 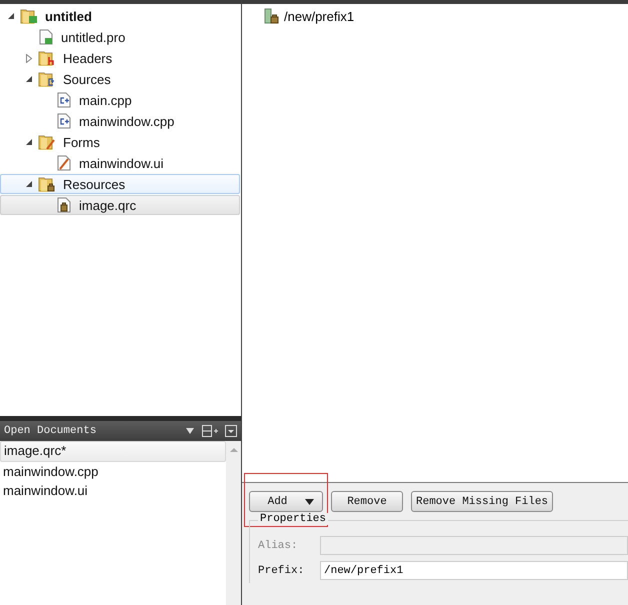 I want to click on toolbar-button: Add, so click(x=286, y=501).